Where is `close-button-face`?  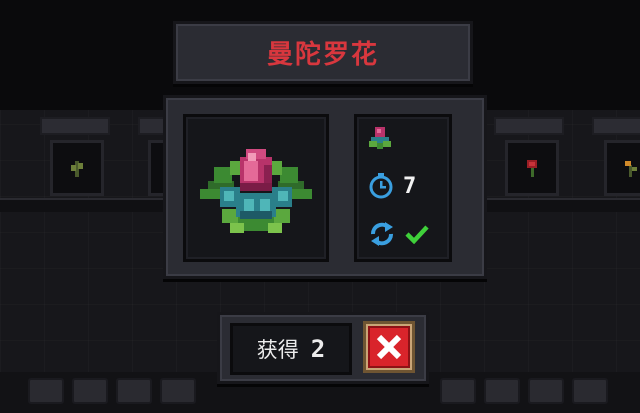 close-button-face is located at coordinates (389, 347).